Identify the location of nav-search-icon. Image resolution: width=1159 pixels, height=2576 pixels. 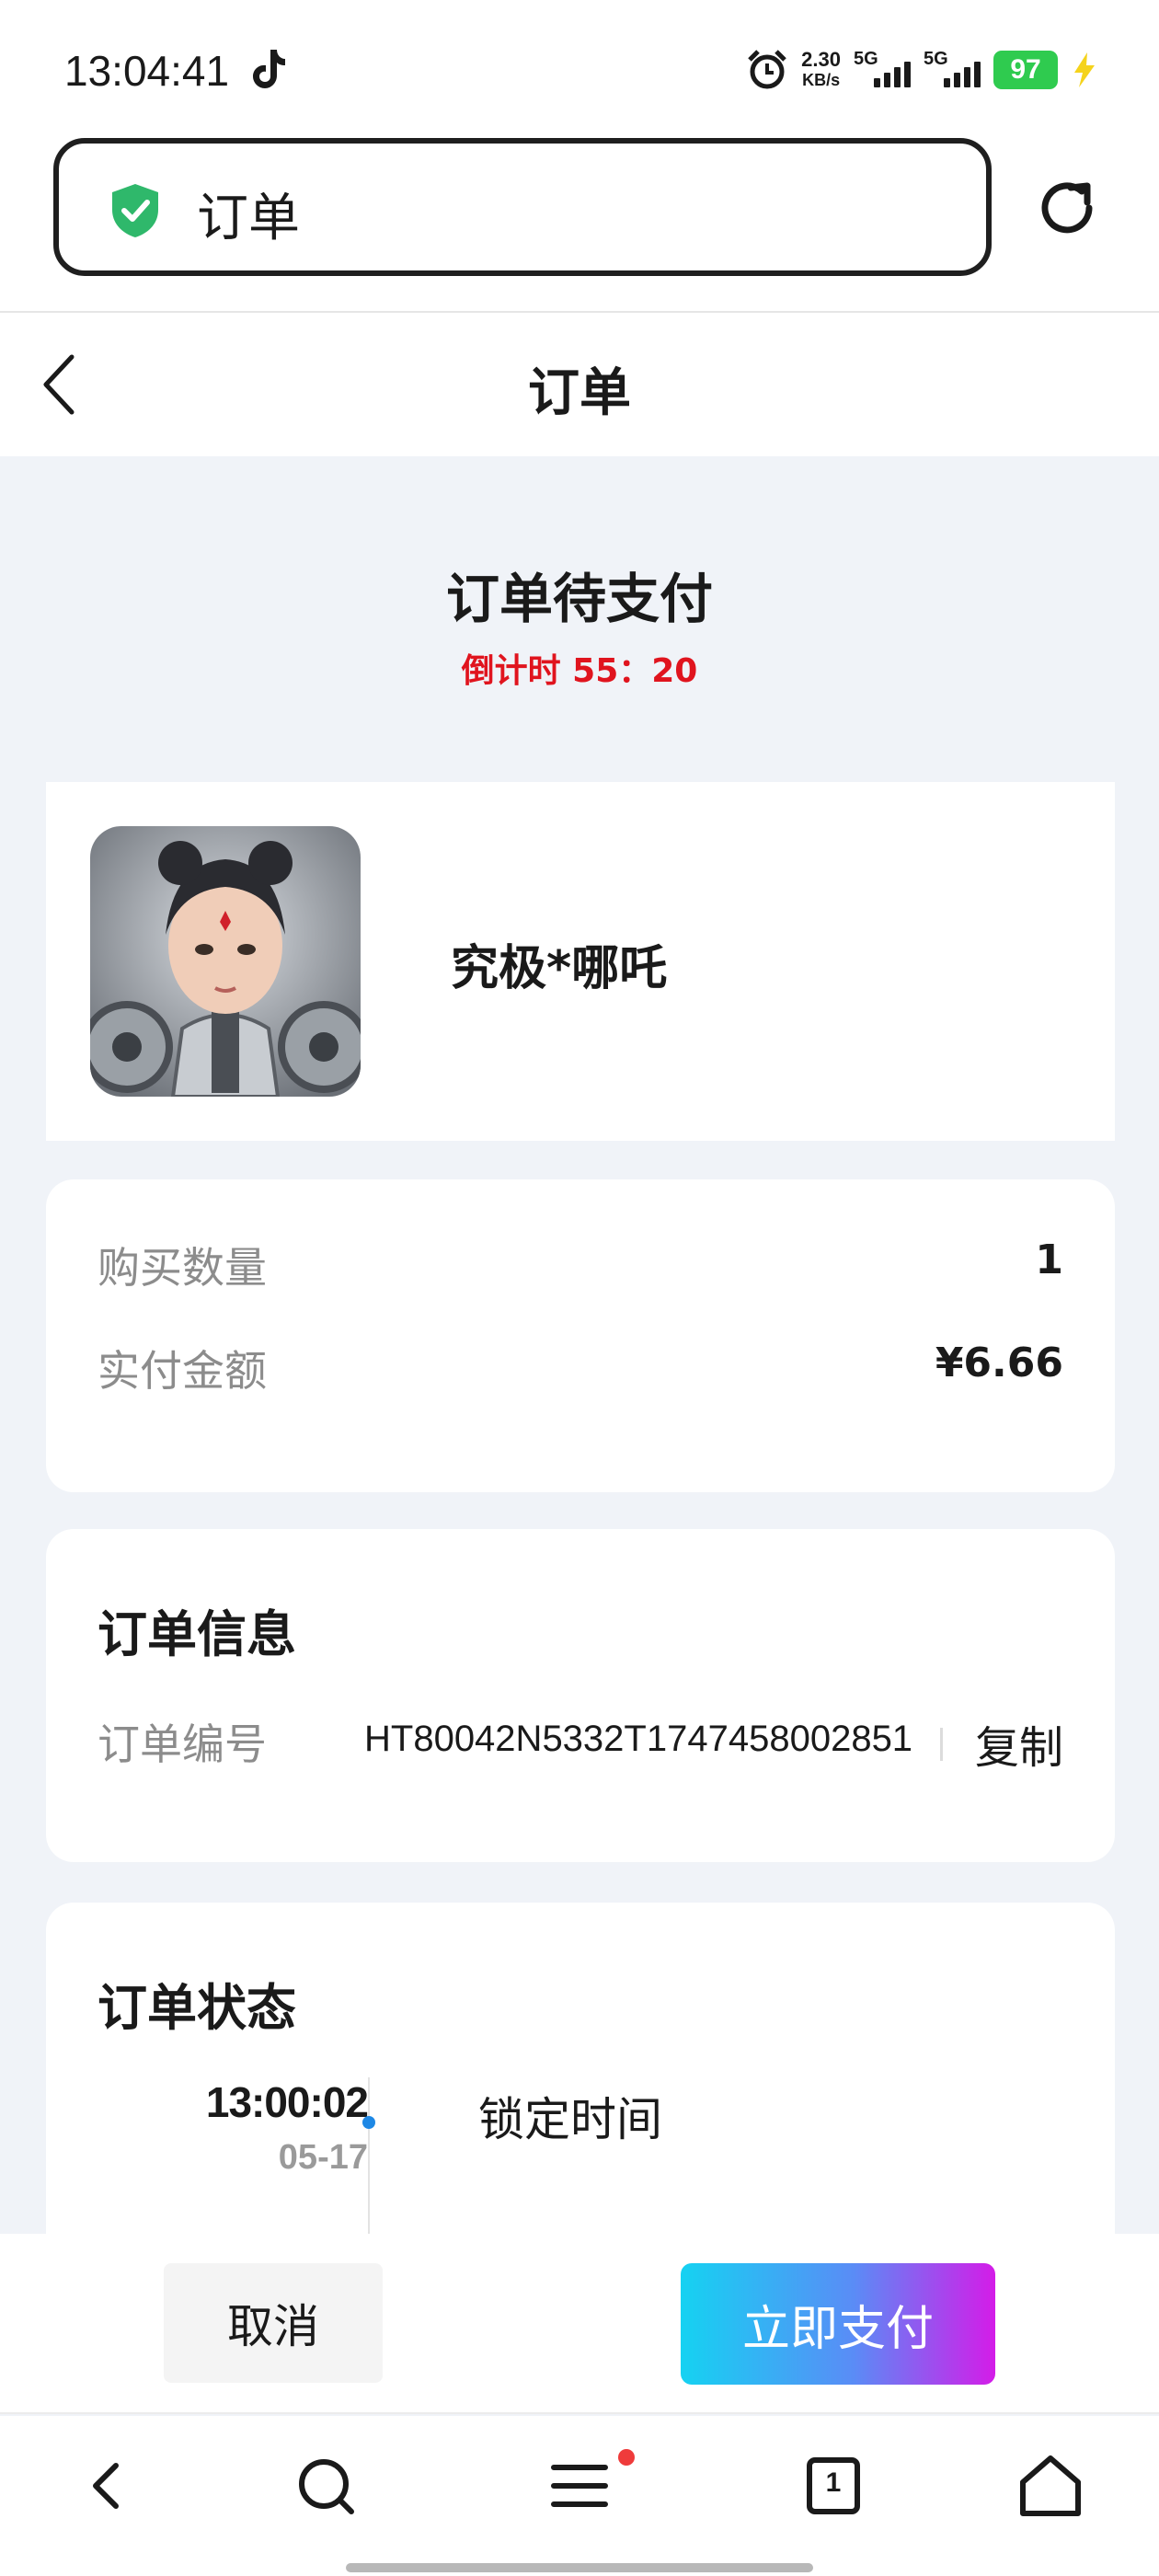
(325, 2486).